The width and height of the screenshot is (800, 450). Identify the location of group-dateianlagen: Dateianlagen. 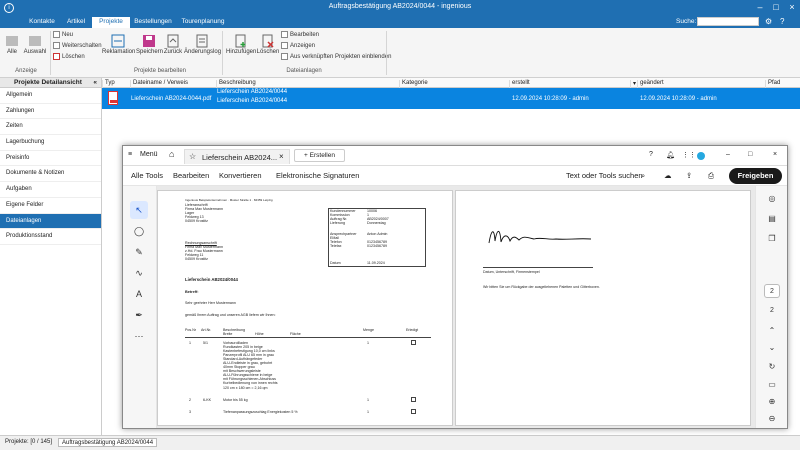
(304, 71).